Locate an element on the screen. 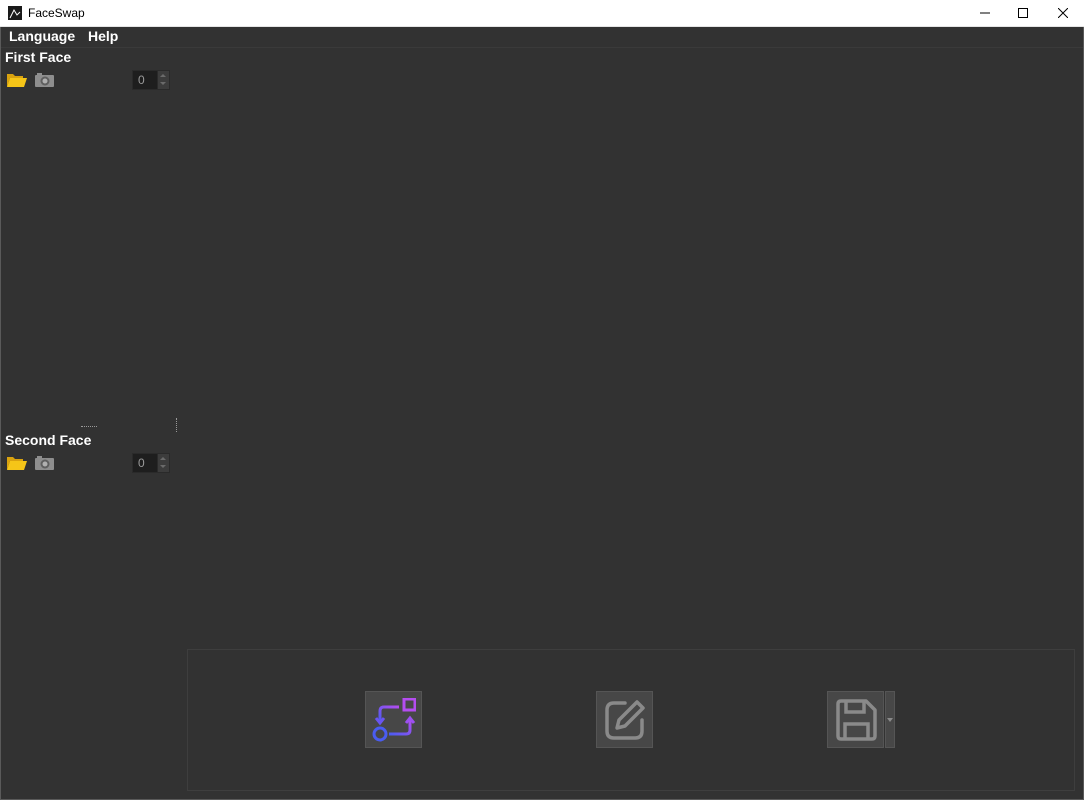 The image size is (1084, 800). save-options-dropdown is located at coordinates (890, 719).